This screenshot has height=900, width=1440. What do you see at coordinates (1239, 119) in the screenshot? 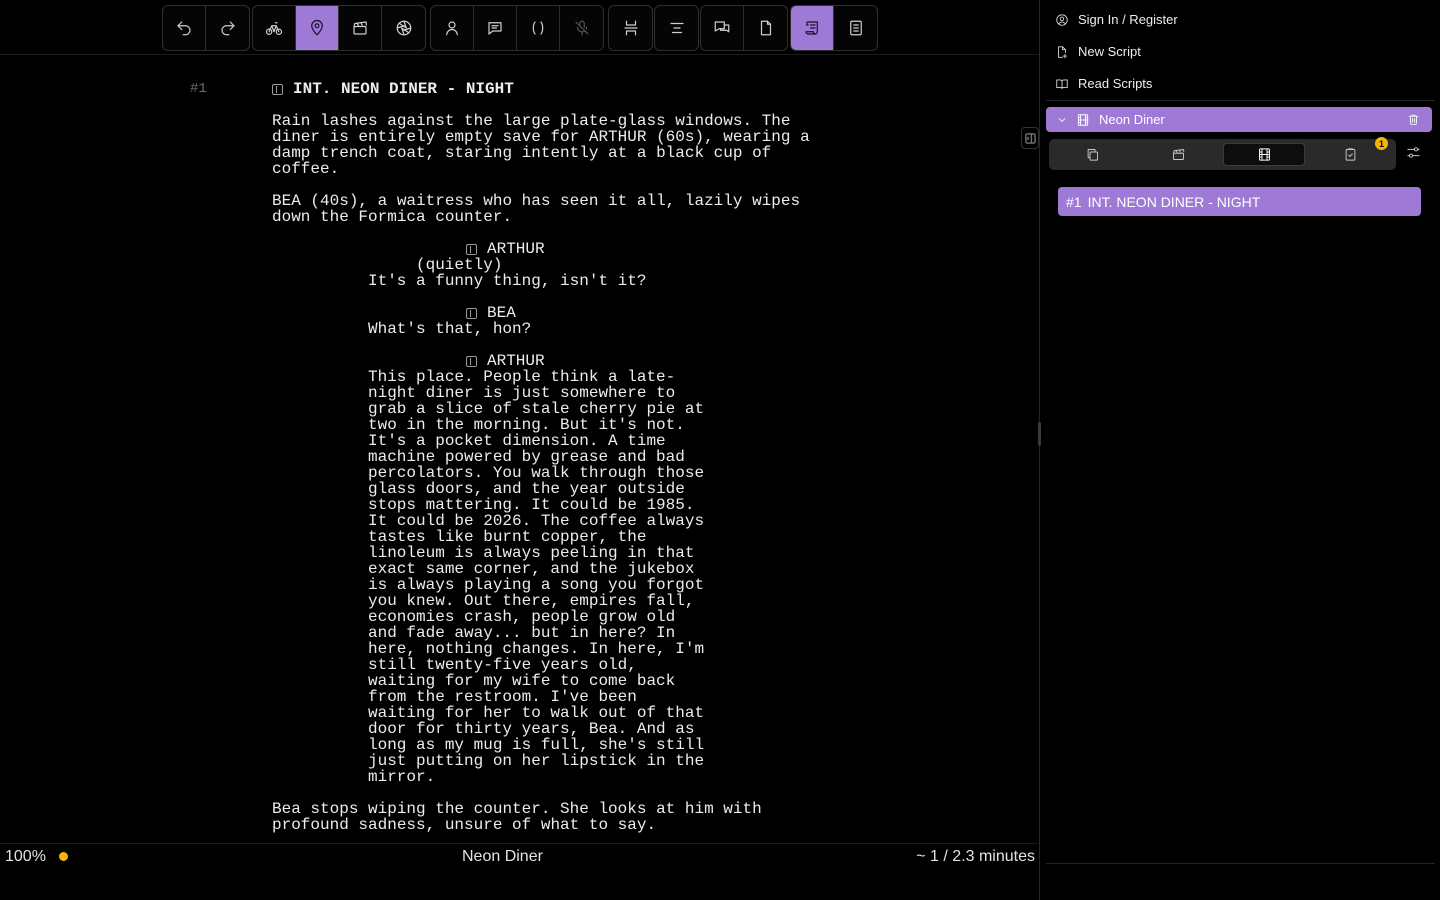
I see `script-item: Neon Diner` at bounding box center [1239, 119].